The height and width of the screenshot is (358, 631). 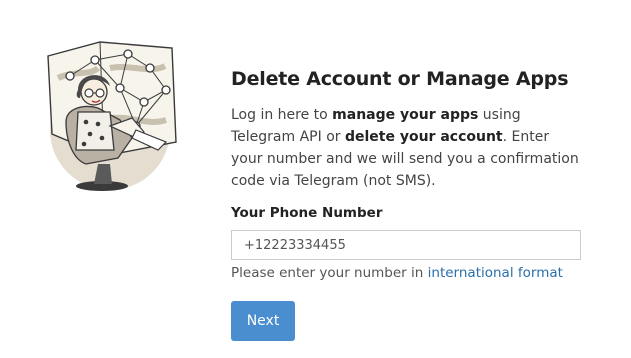 What do you see at coordinates (406, 245) in the screenshot?
I see `phone-number-input` at bounding box center [406, 245].